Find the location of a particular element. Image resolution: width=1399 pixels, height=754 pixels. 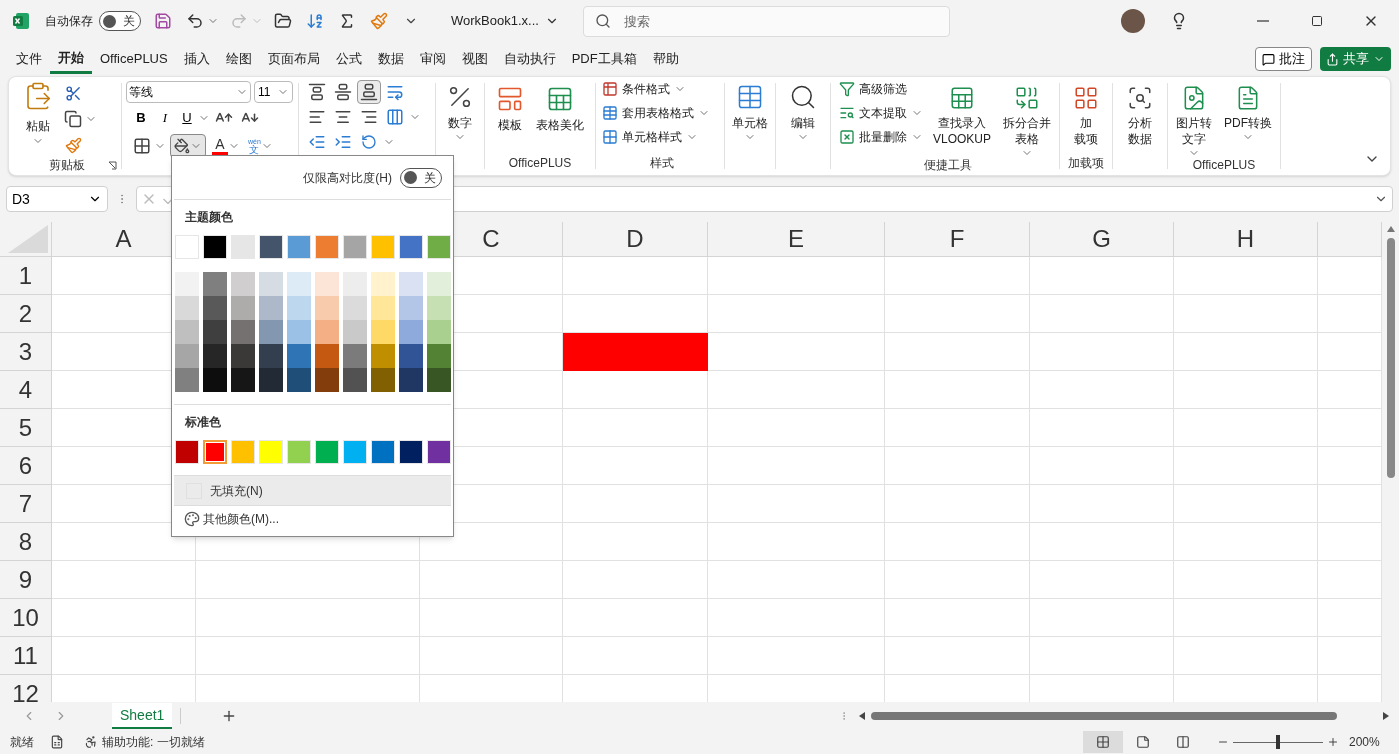

row-header: 6 is located at coordinates (26, 466).